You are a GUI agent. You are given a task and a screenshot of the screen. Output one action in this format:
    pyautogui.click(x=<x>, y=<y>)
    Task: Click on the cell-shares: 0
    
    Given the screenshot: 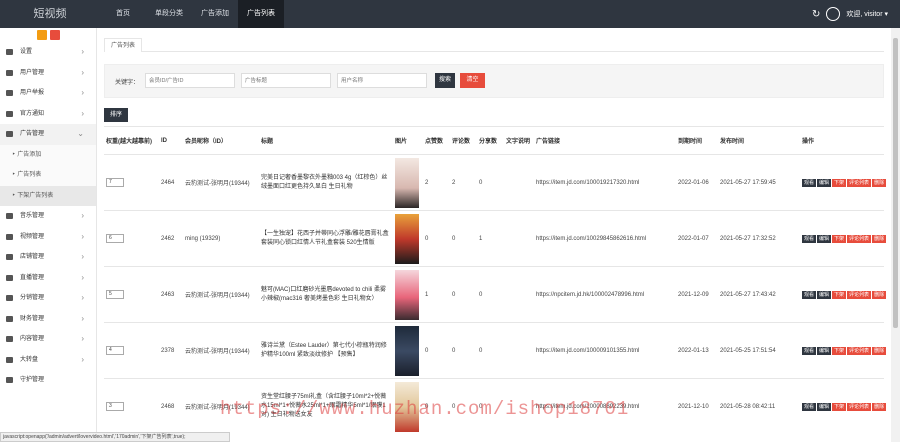 What is the action you would take?
    pyautogui.click(x=490, y=350)
    